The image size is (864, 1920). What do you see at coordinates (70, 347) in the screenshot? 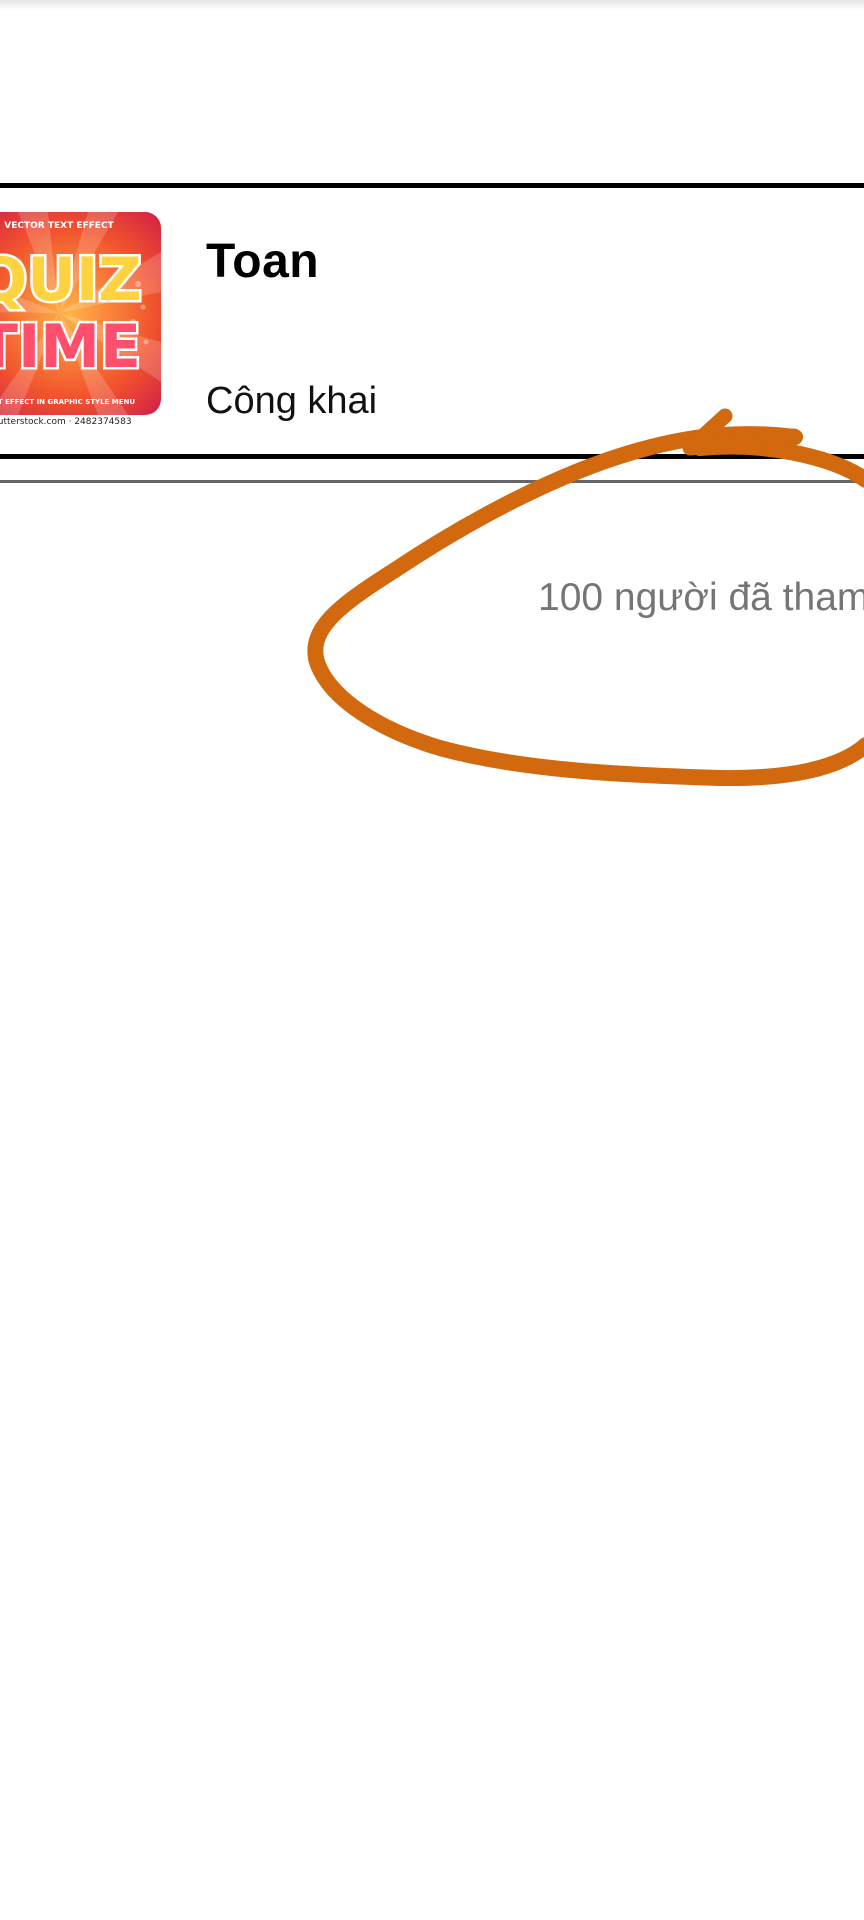
I see `thumb-word-time: TIME` at bounding box center [70, 347].